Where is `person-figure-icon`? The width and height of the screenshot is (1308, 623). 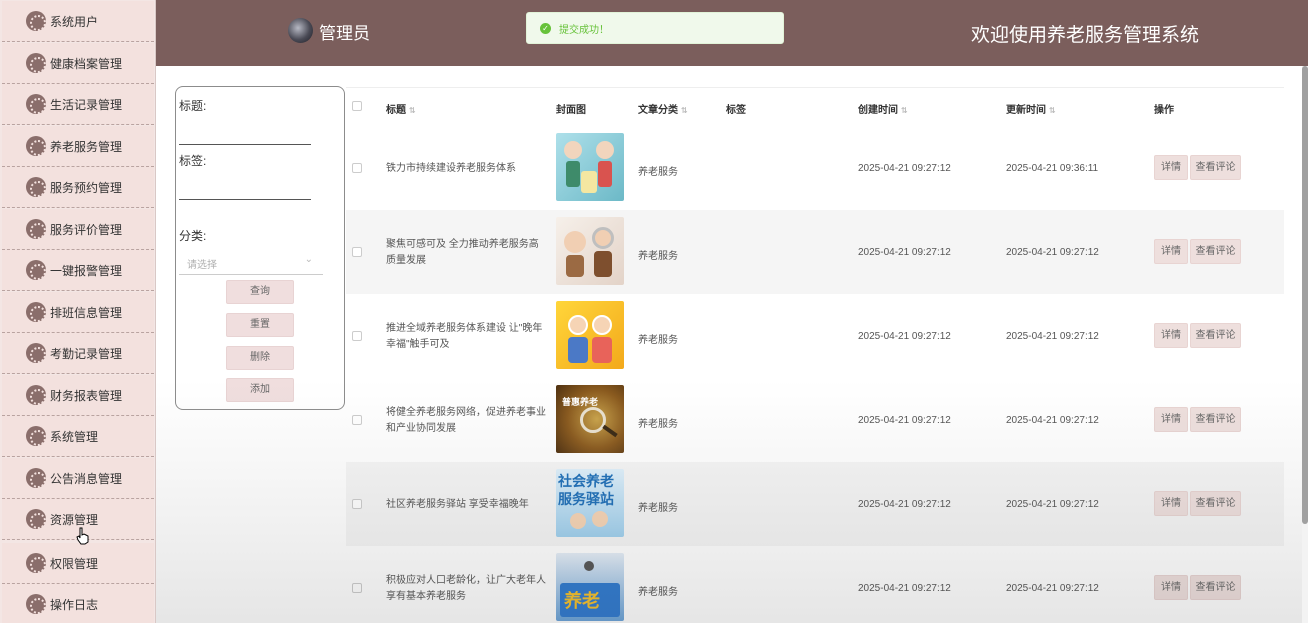
person-figure-icon is located at coordinates (589, 566).